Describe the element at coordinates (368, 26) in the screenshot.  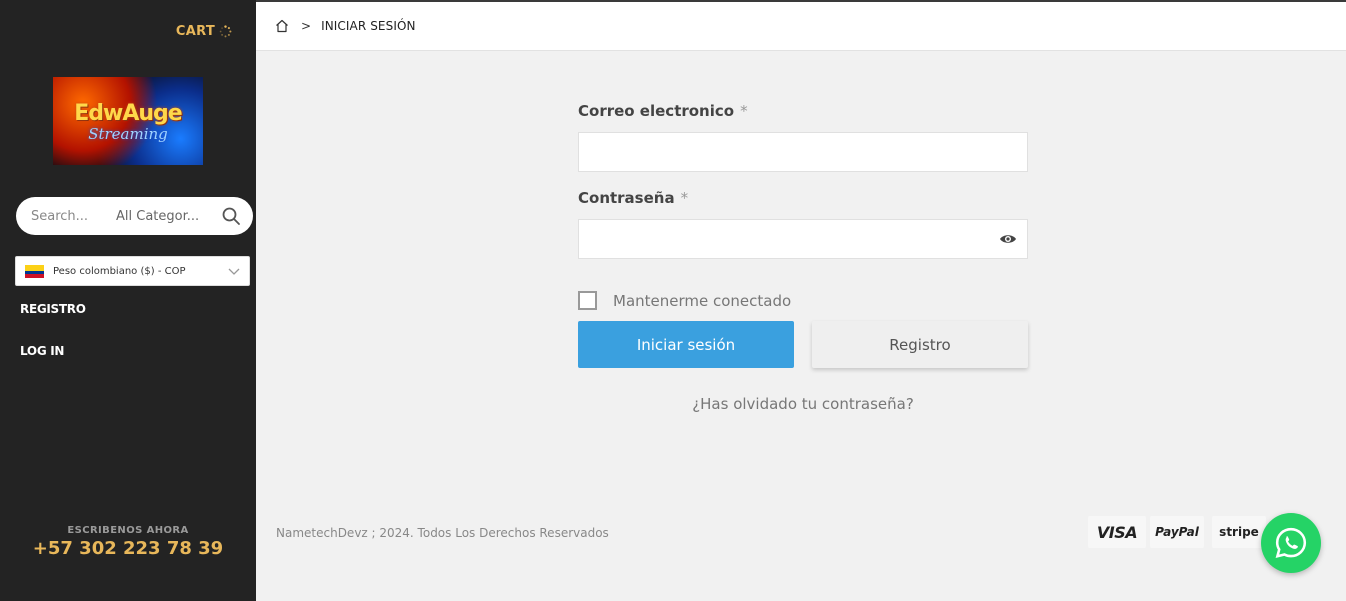
I see `breadcrumb-current: INICIAR SESIÓN` at that location.